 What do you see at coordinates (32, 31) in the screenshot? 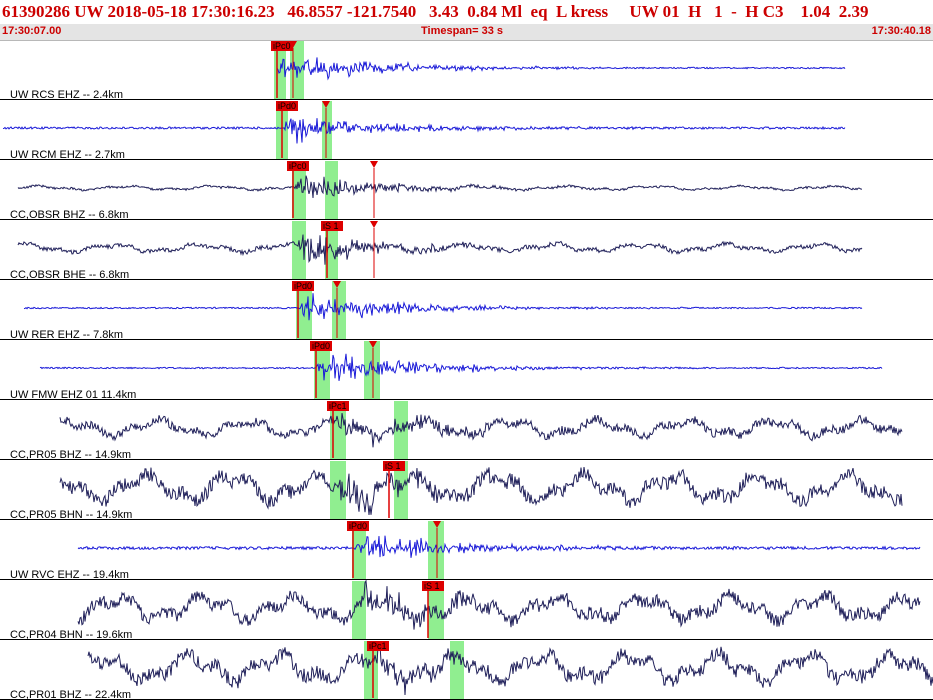
I see `start-time: 17:30:07.00` at bounding box center [32, 31].